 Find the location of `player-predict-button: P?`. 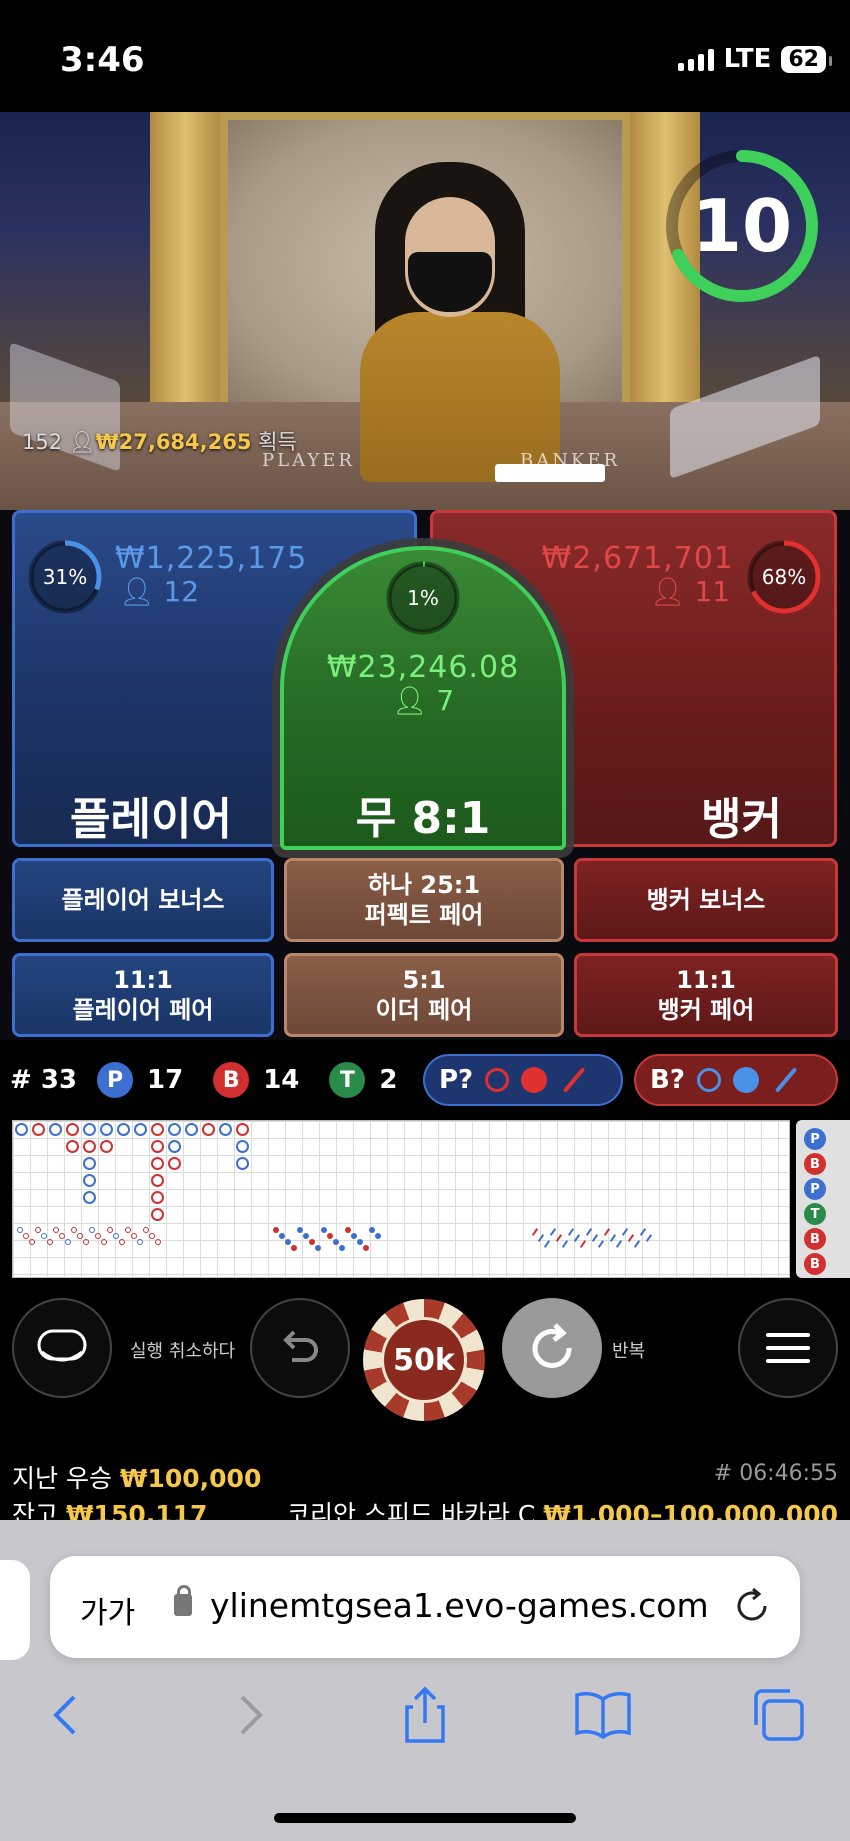

player-predict-button: P? is located at coordinates (523, 1080).